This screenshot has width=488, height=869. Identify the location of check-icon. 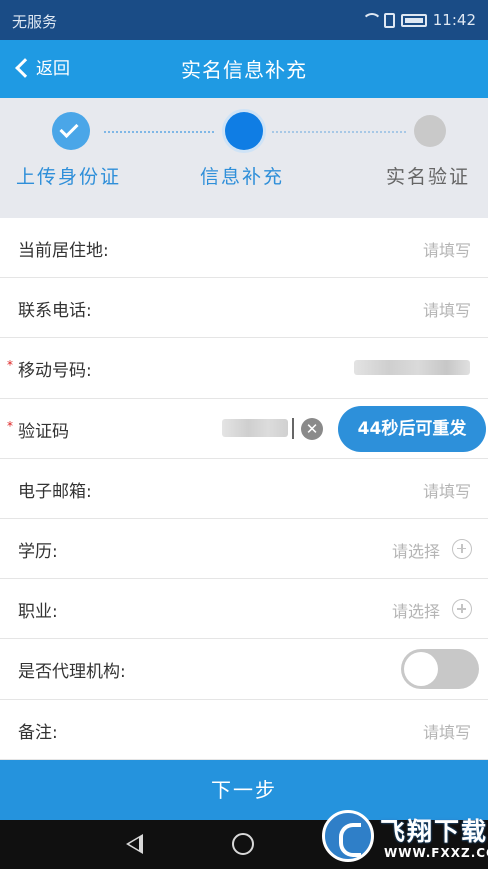
(69, 128).